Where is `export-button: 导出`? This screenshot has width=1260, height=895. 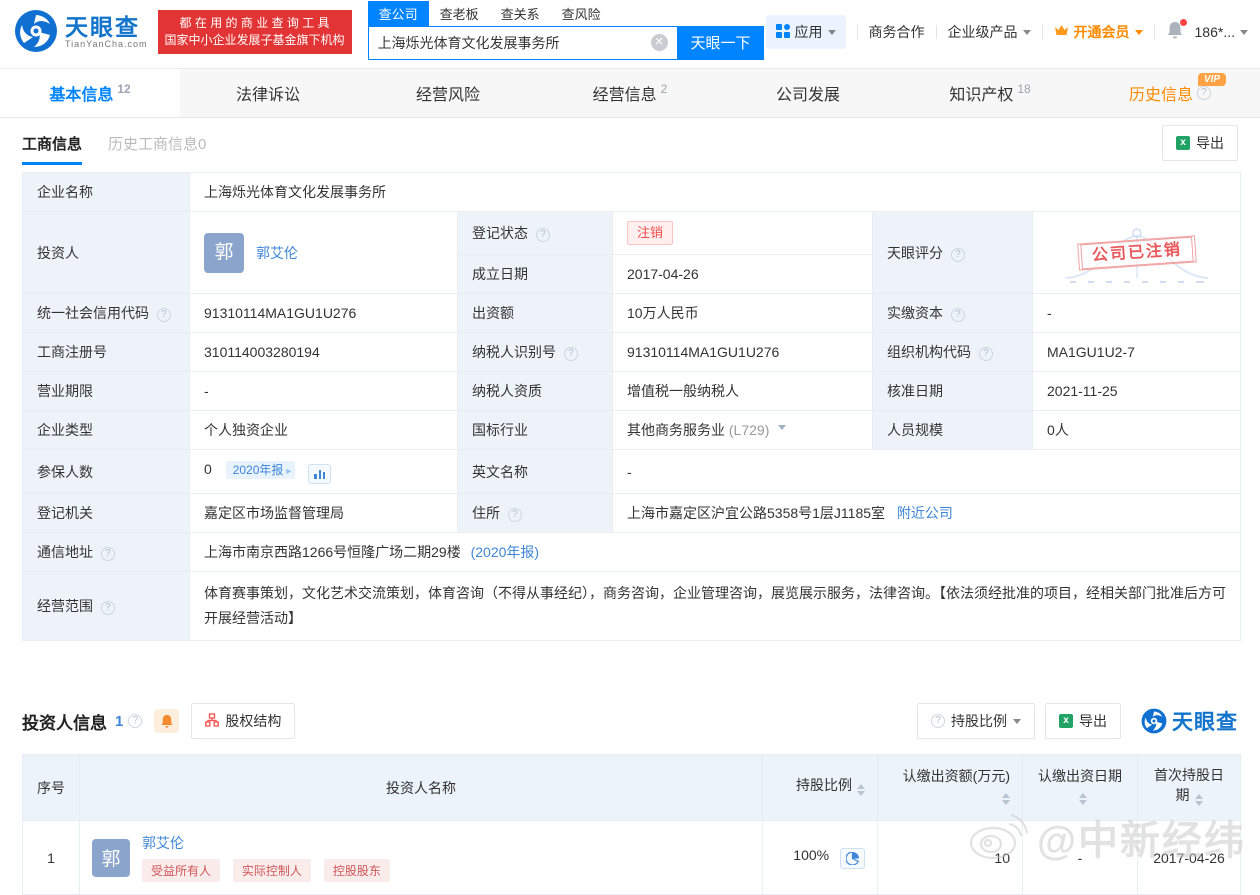 export-button: 导出 is located at coordinates (1200, 143).